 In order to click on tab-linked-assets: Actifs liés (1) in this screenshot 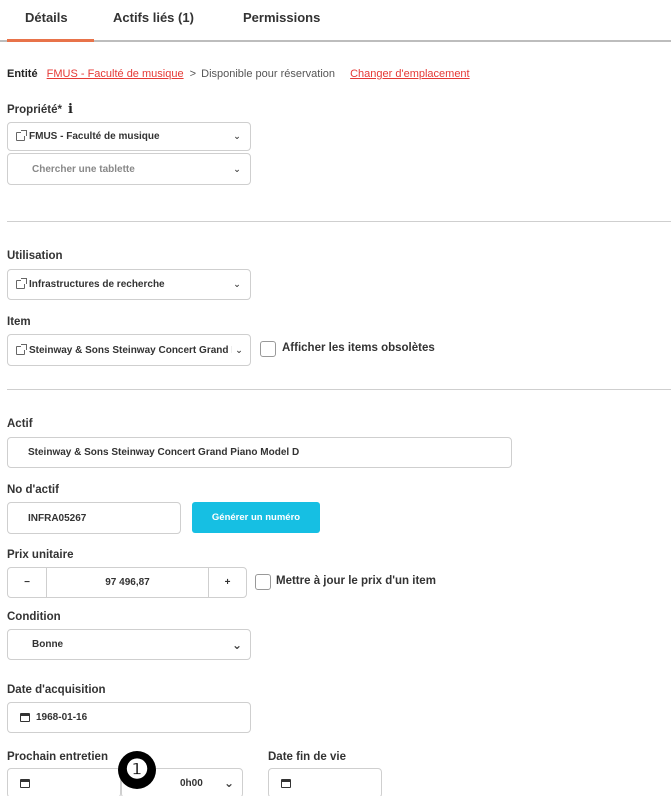, I will do `click(153, 17)`.